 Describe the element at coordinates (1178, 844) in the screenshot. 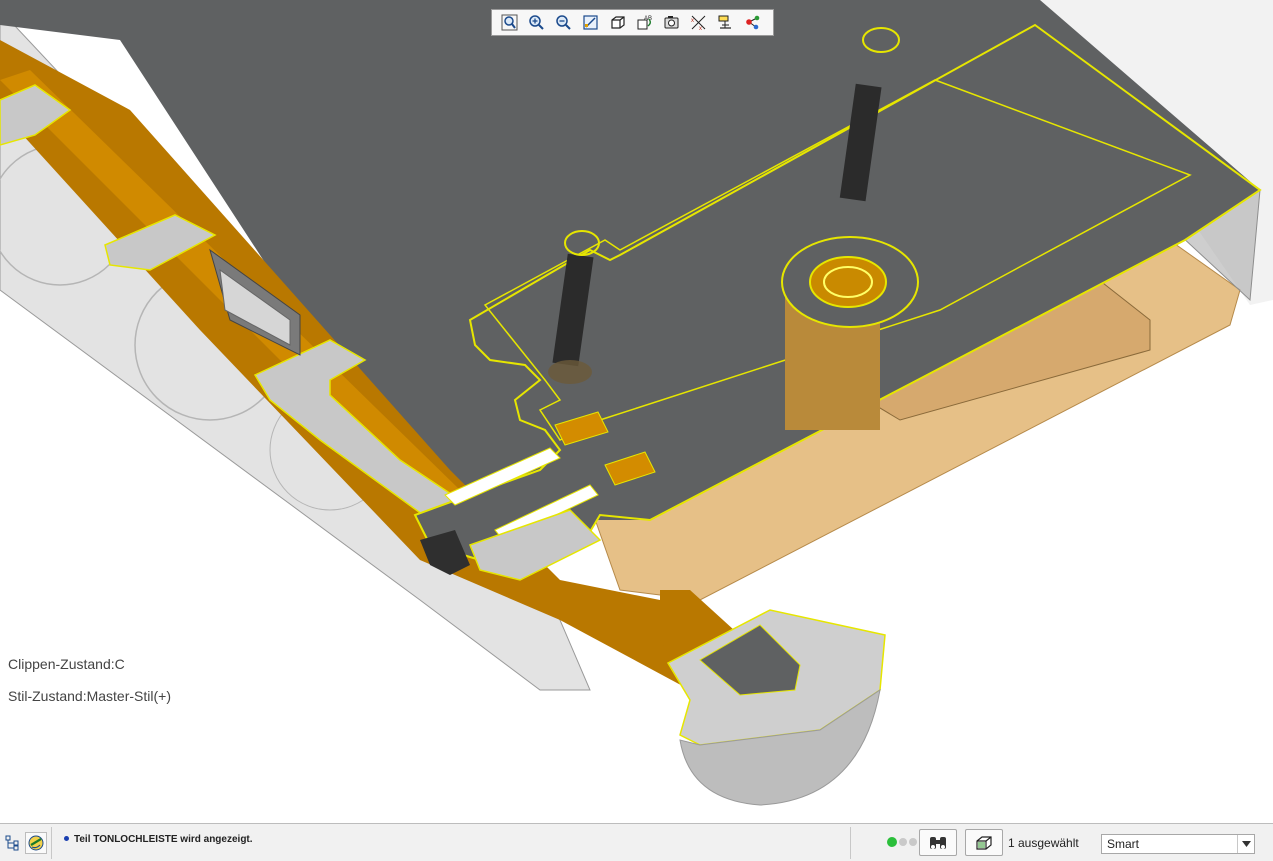

I see `selection-filter-dropdown: Smart` at that location.